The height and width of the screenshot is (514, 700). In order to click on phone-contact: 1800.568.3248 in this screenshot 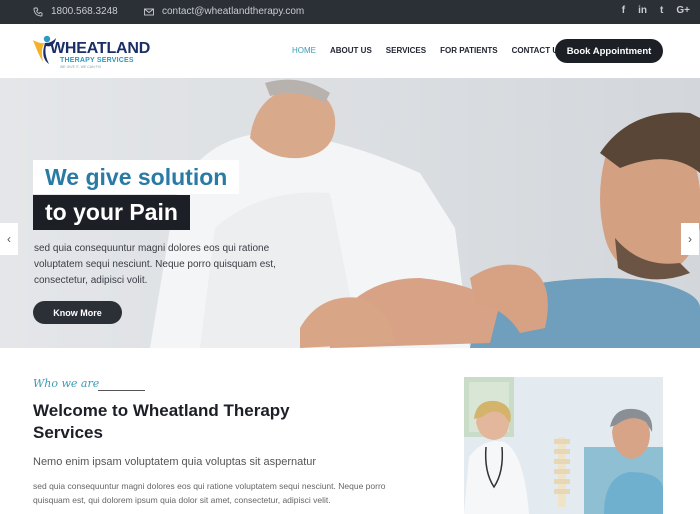, I will do `click(75, 11)`.